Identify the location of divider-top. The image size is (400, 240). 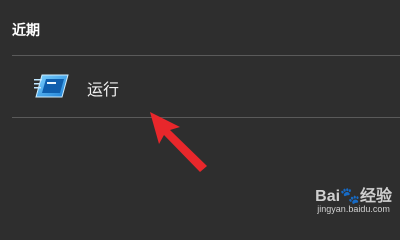
(206, 55).